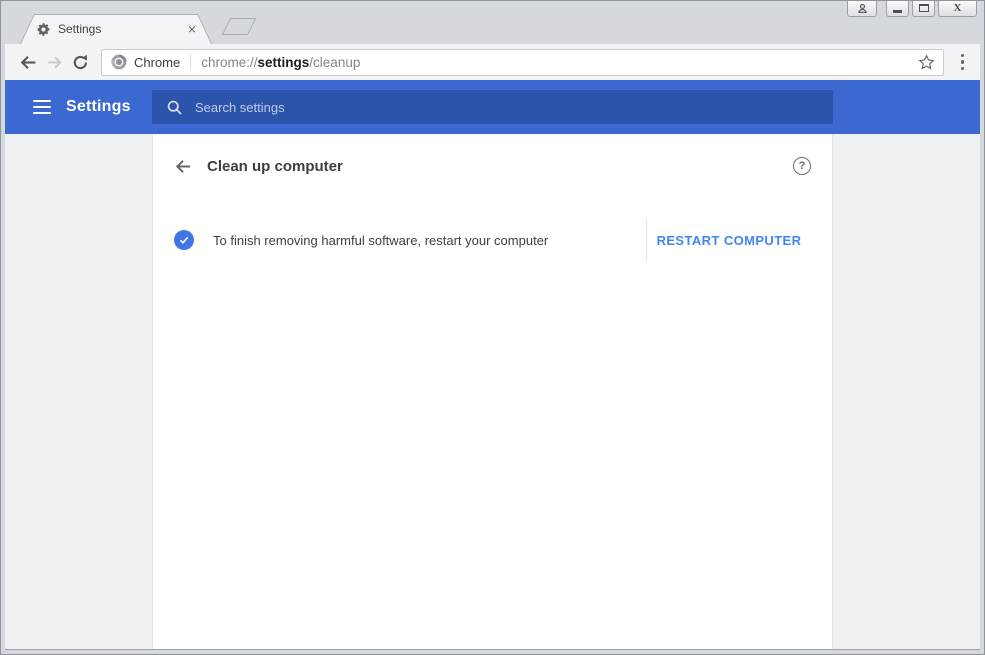 The image size is (985, 655). Describe the element at coordinates (116, 29) in the screenshot. I see `tab-settings: Settings ×` at that location.